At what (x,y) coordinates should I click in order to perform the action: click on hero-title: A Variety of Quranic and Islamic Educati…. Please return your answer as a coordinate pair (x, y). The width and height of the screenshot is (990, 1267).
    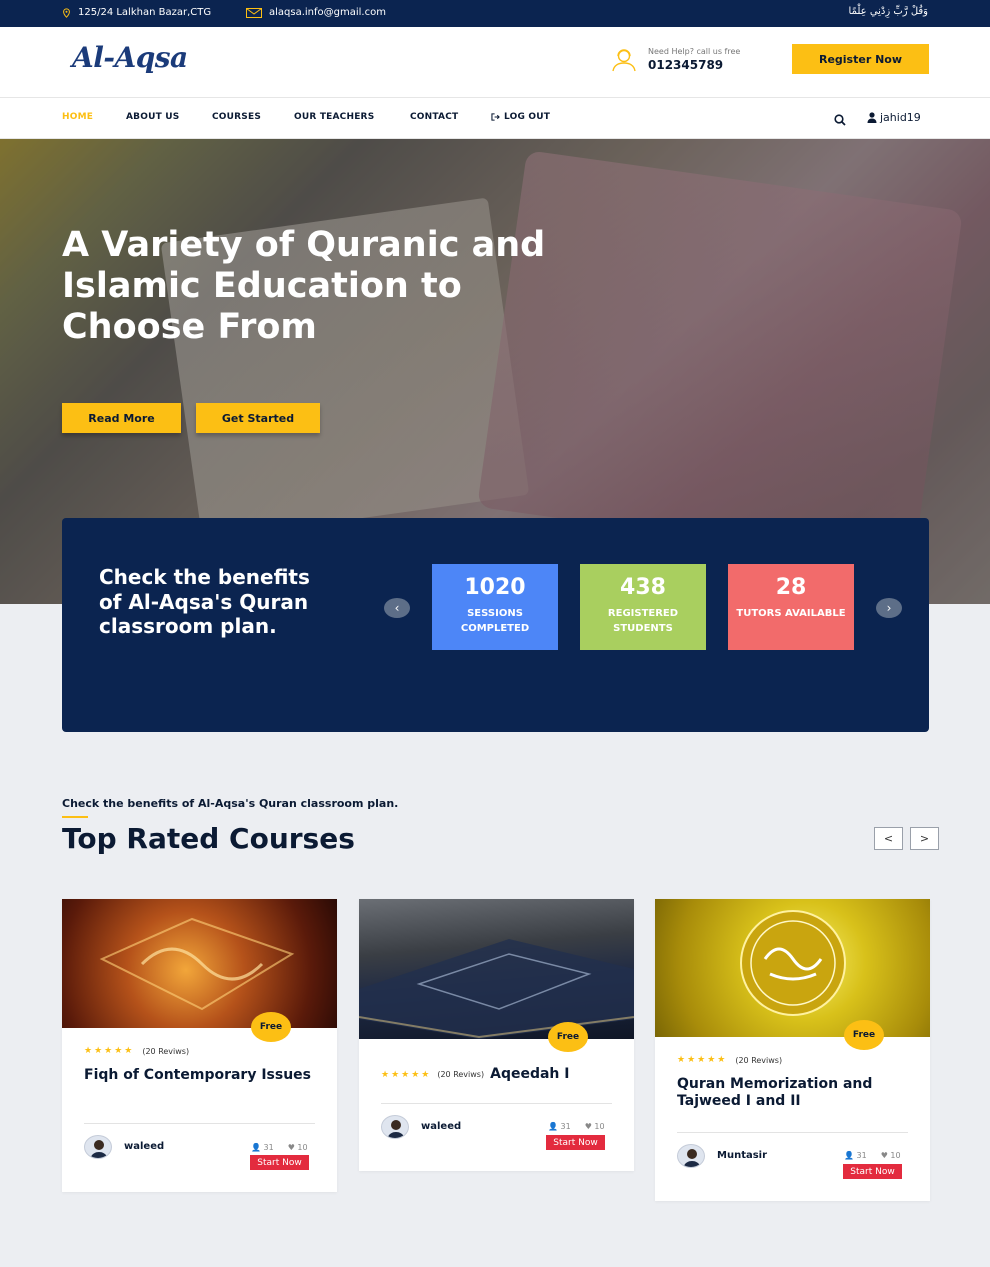
    Looking at the image, I should click on (304, 286).